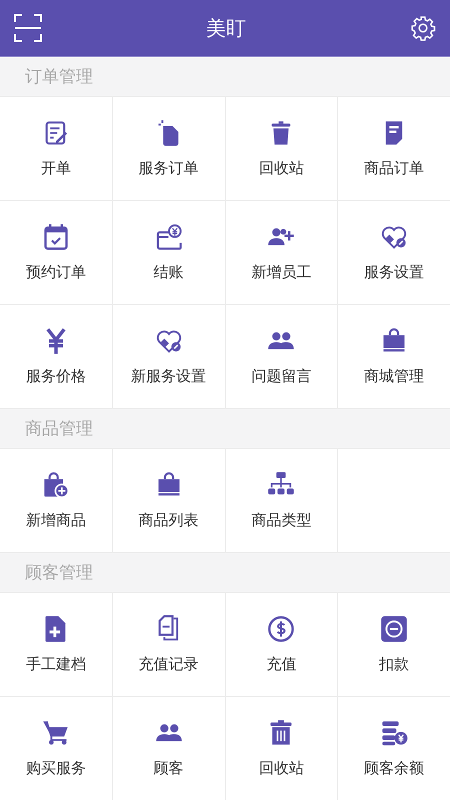 This screenshot has width=450, height=800. Describe the element at coordinates (394, 148) in the screenshot. I see `menu-tile: 商品订单` at that location.